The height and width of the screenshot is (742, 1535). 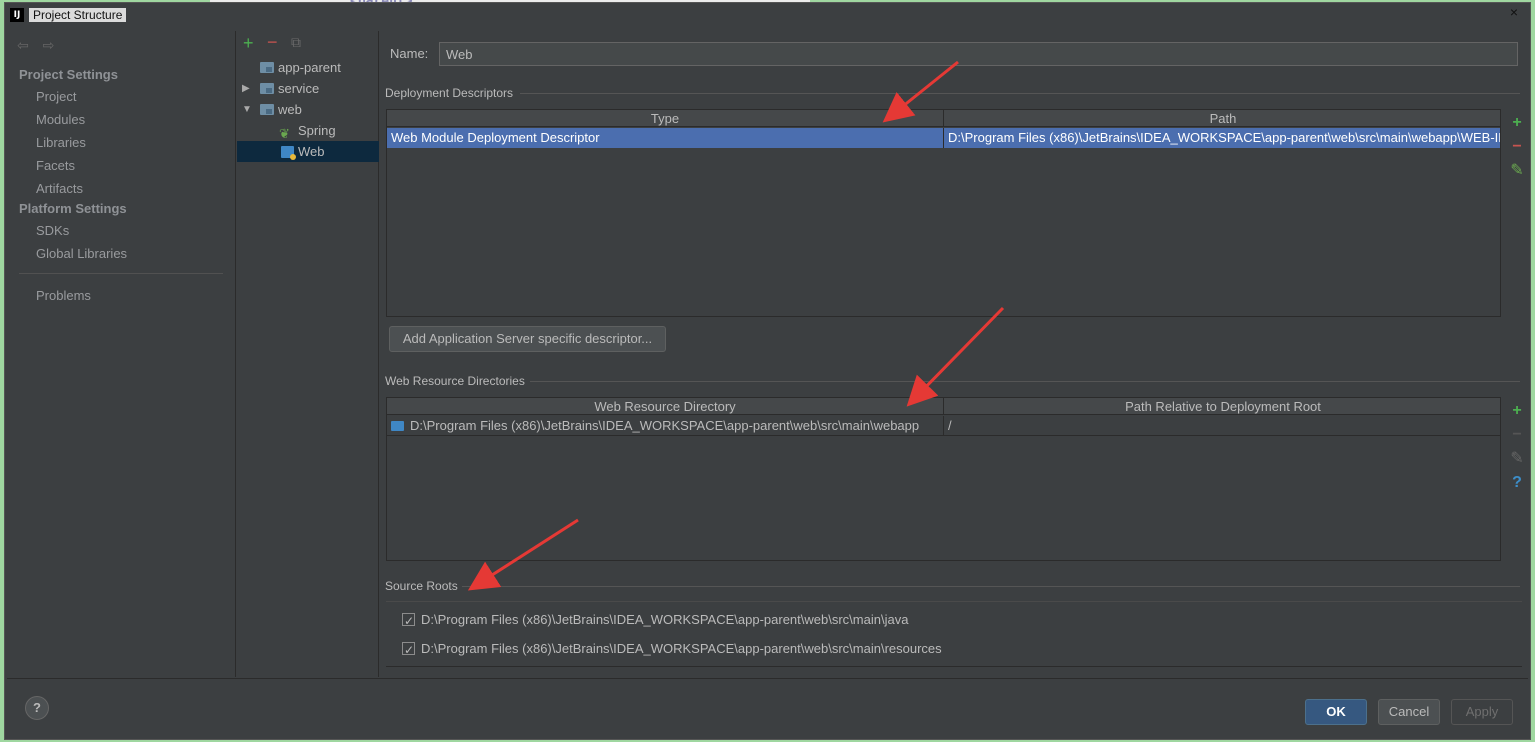 I want to click on nav-divider, so click(x=121, y=273).